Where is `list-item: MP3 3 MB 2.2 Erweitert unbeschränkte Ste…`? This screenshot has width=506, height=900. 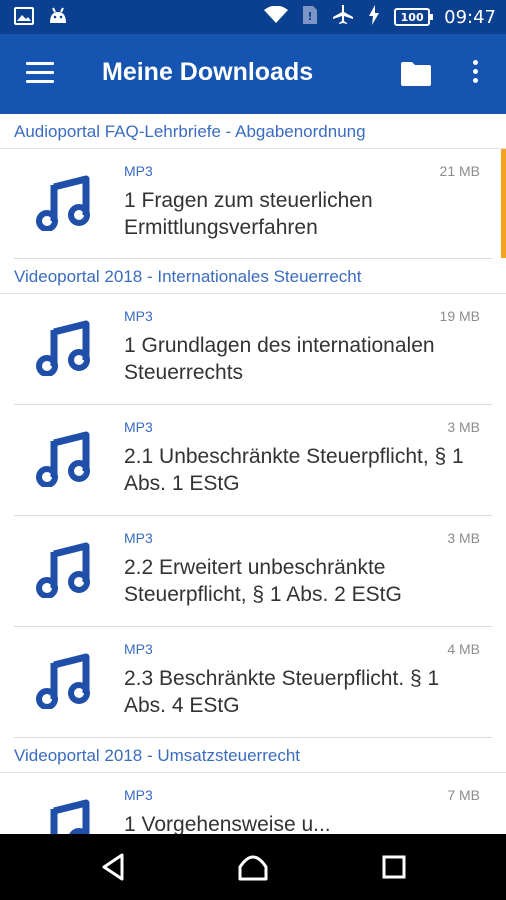 list-item: MP3 3 MB 2.2 Erweitert unbeschränkte Ste… is located at coordinates (253, 571).